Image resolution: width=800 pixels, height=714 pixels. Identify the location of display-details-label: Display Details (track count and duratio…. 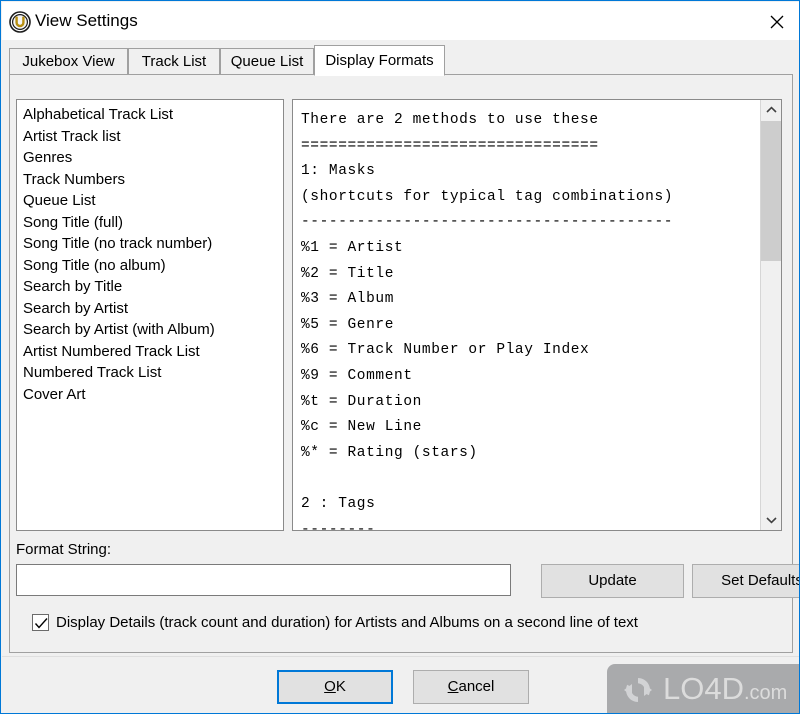
(347, 622).